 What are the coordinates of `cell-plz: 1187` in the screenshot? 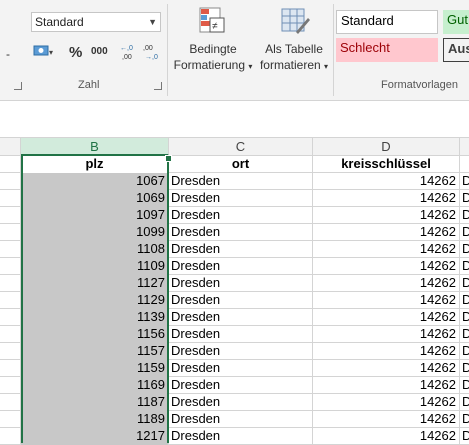 It's located at (95, 402).